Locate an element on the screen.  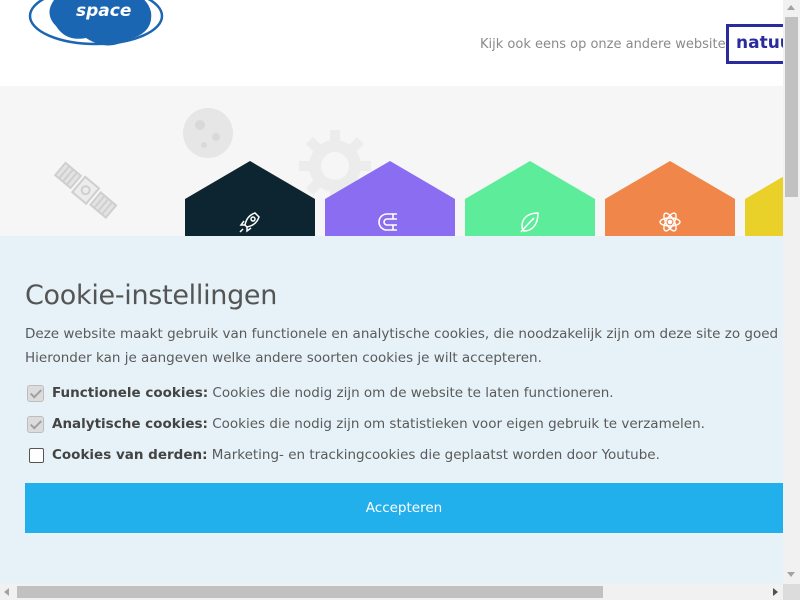
horizontal-scroll-thumb is located at coordinates (310, 592).